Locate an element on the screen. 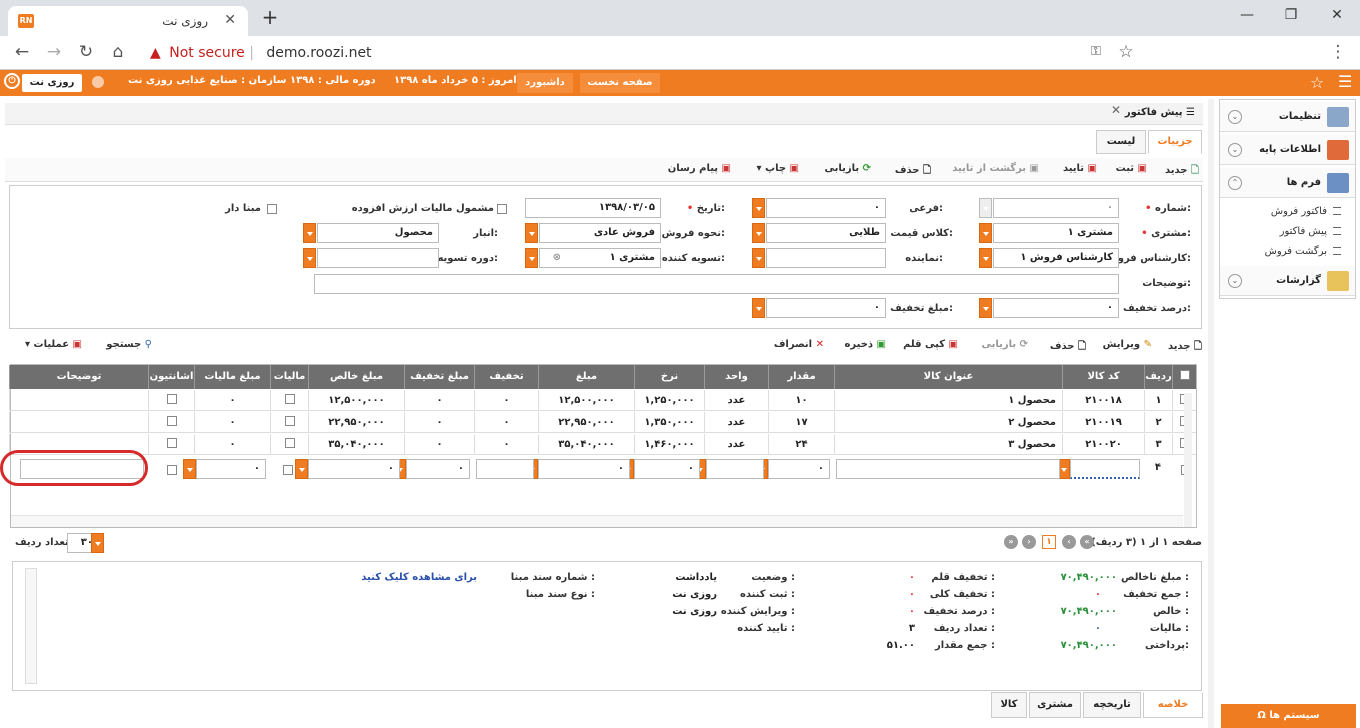  tab-list: لیست is located at coordinates (1121, 142).